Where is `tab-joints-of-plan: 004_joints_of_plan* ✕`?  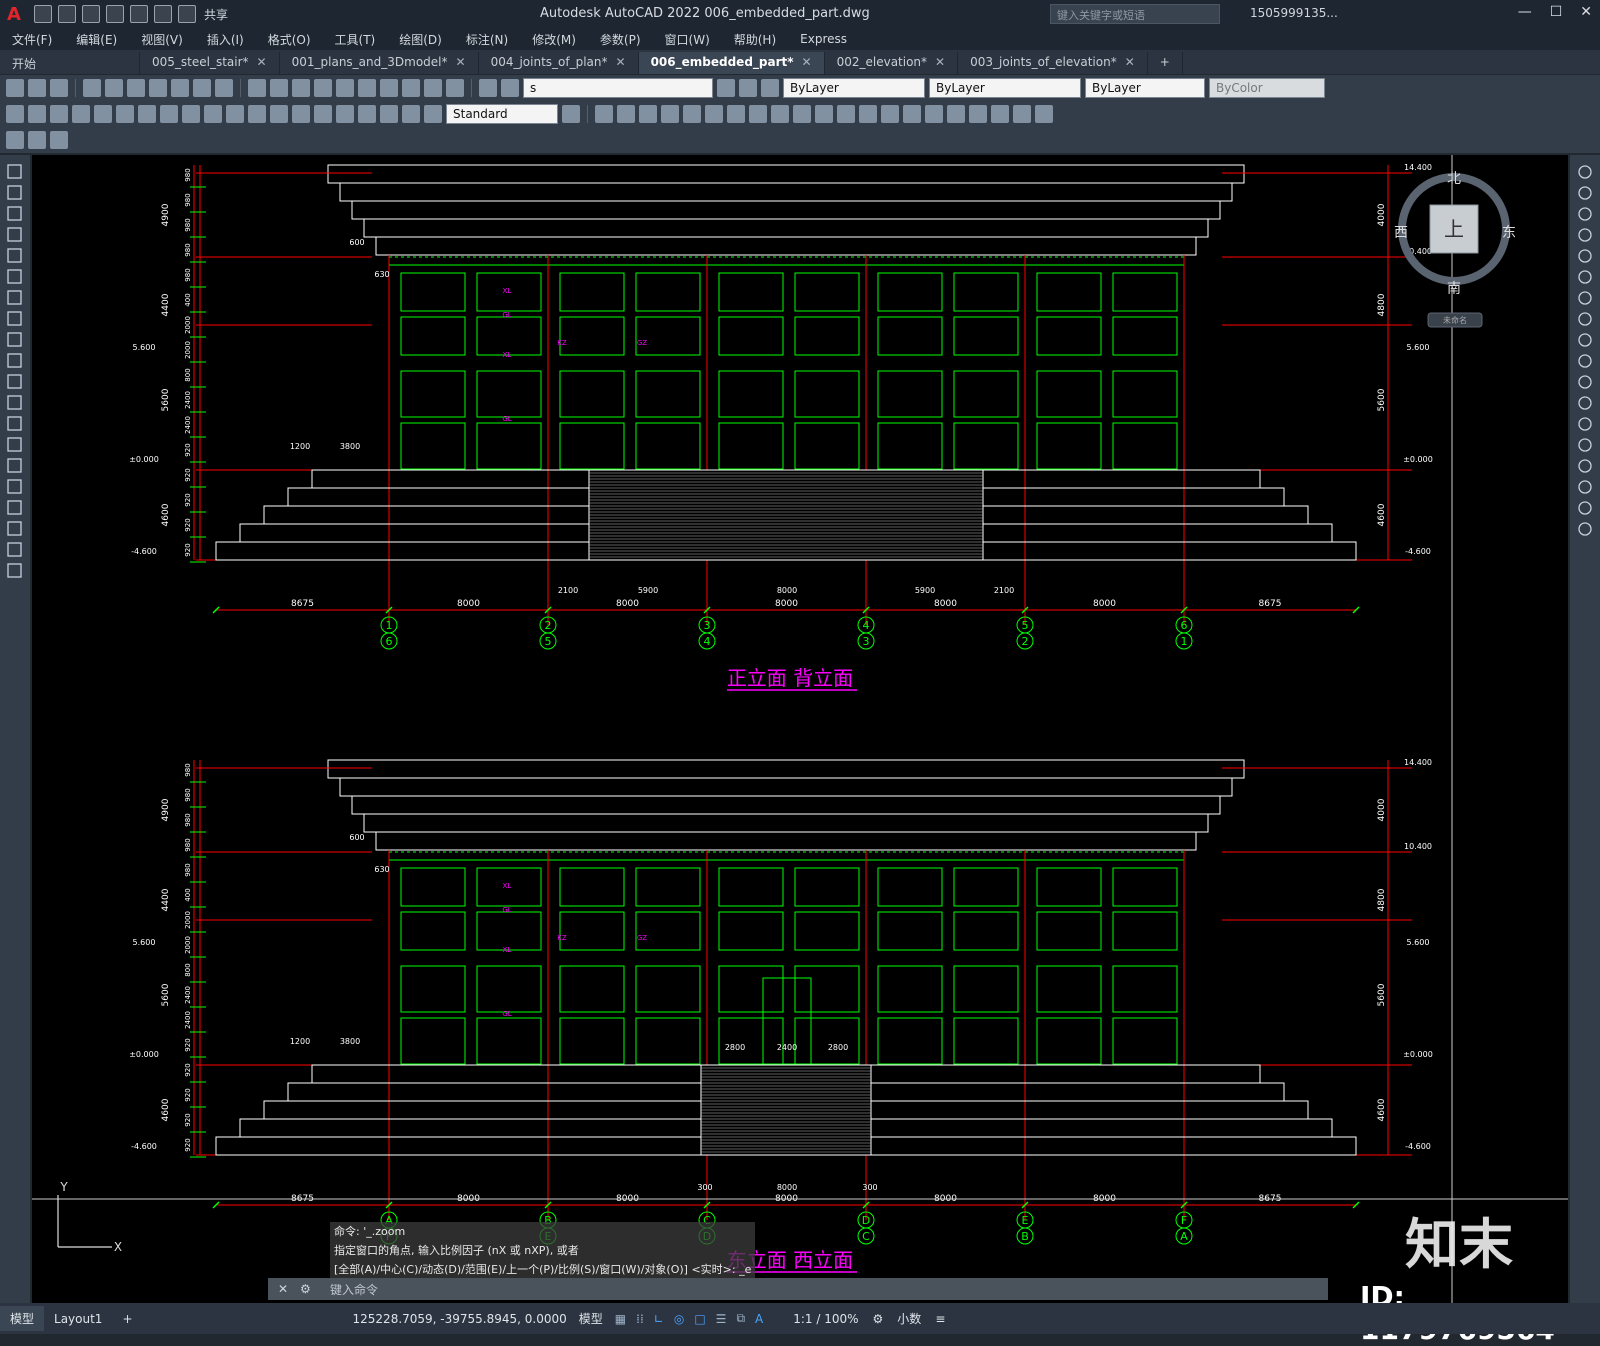
tab-joints-of-plan: 004_joints_of_plan* ✕ is located at coordinates (559, 63).